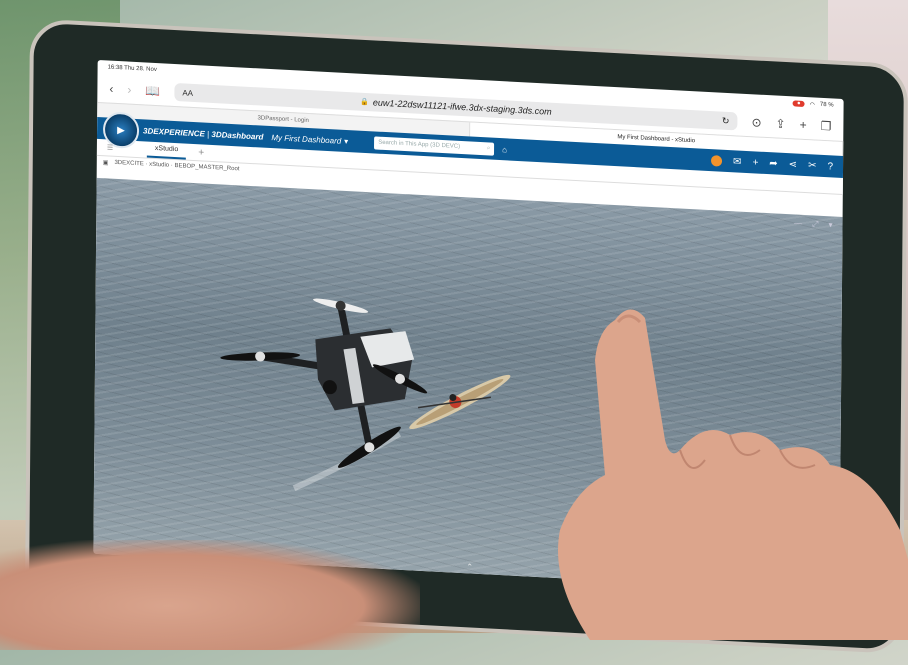 The width and height of the screenshot is (908, 665). I want to click on forward-icon: ›, so click(129, 90).